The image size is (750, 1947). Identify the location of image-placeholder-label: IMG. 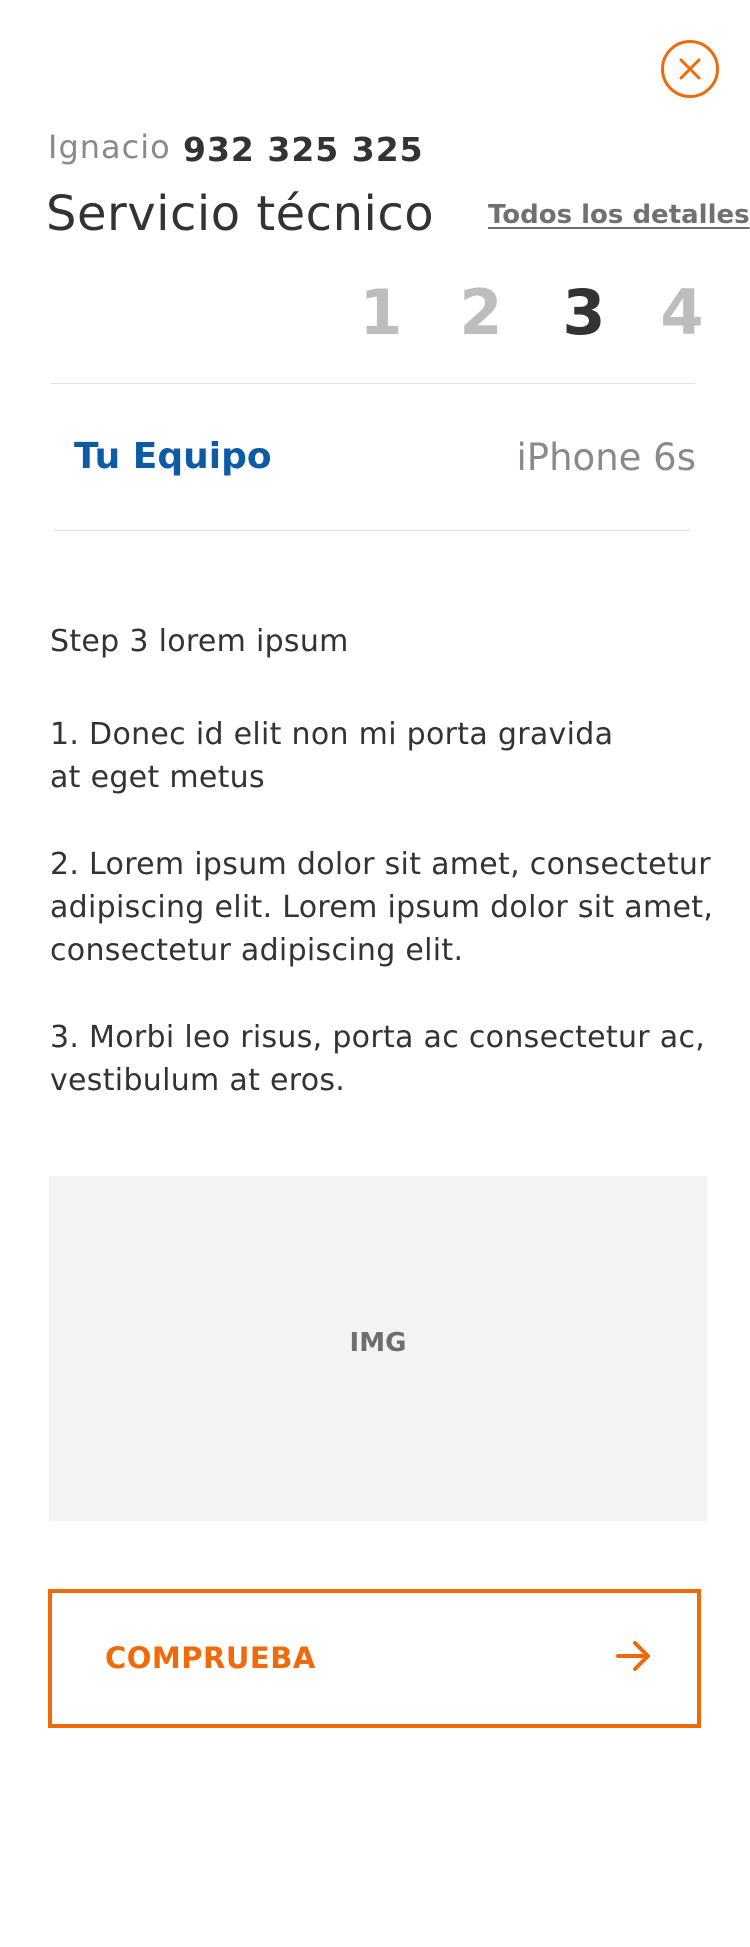
(378, 1343).